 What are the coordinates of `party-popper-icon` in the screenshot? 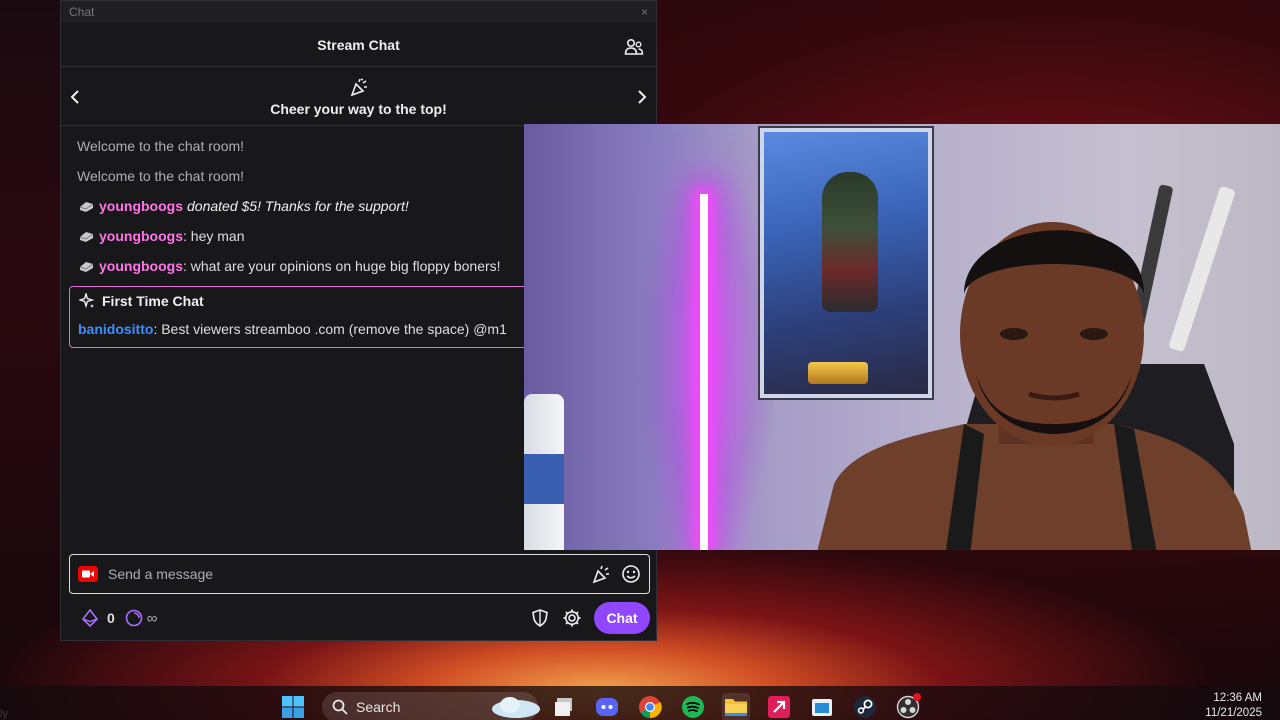 It's located at (358, 87).